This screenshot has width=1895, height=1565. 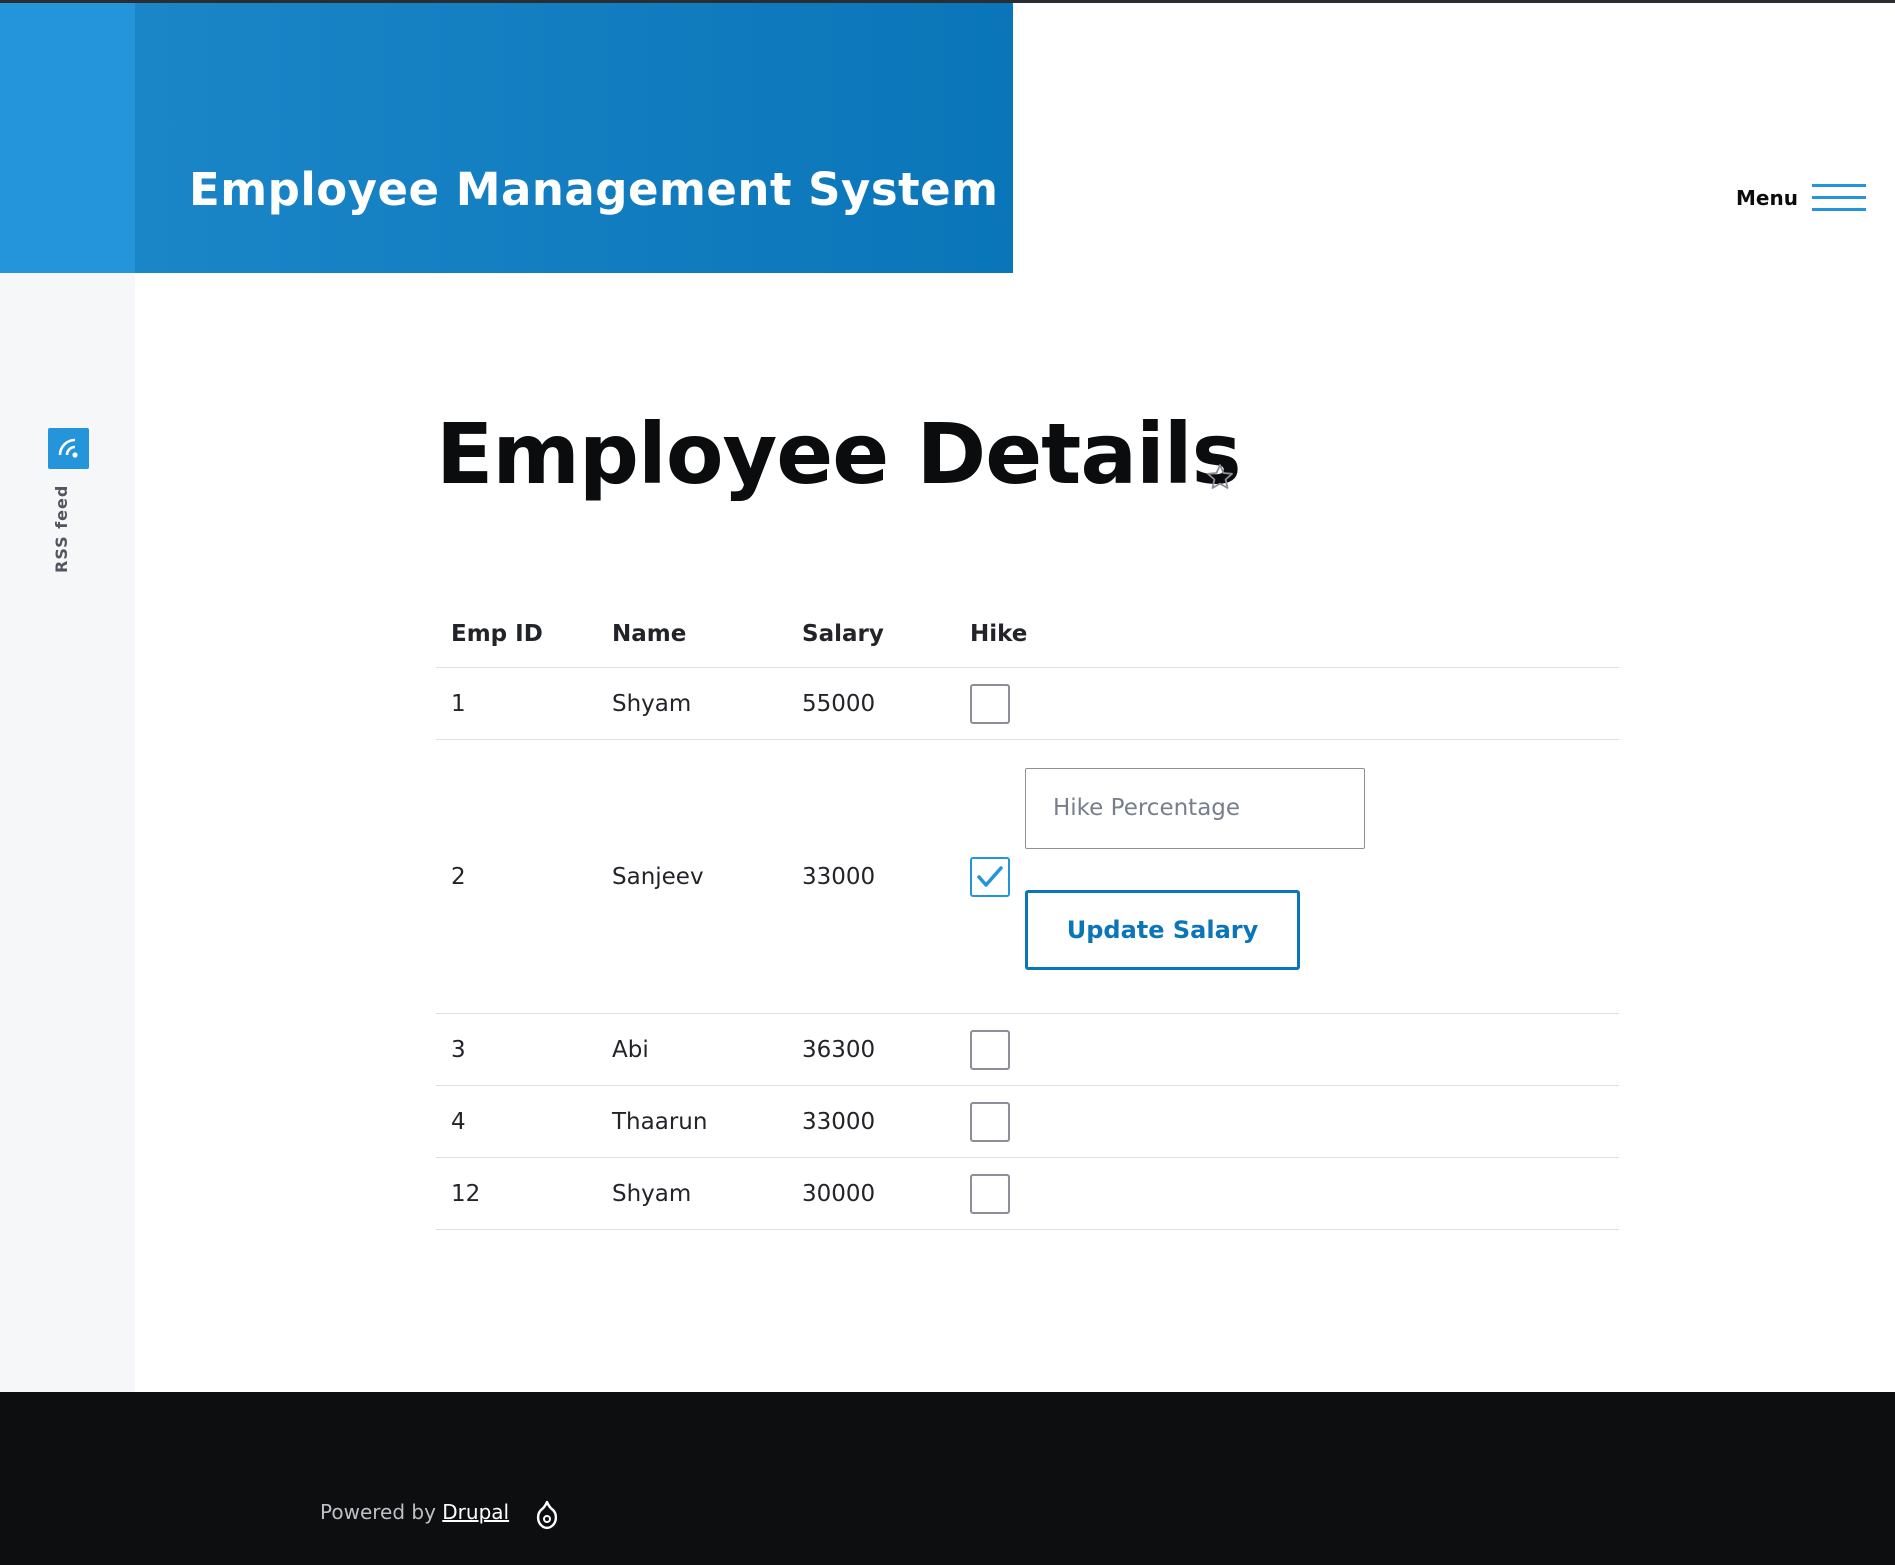 I want to click on menu-toggle-button: Menu, so click(x=1800, y=200).